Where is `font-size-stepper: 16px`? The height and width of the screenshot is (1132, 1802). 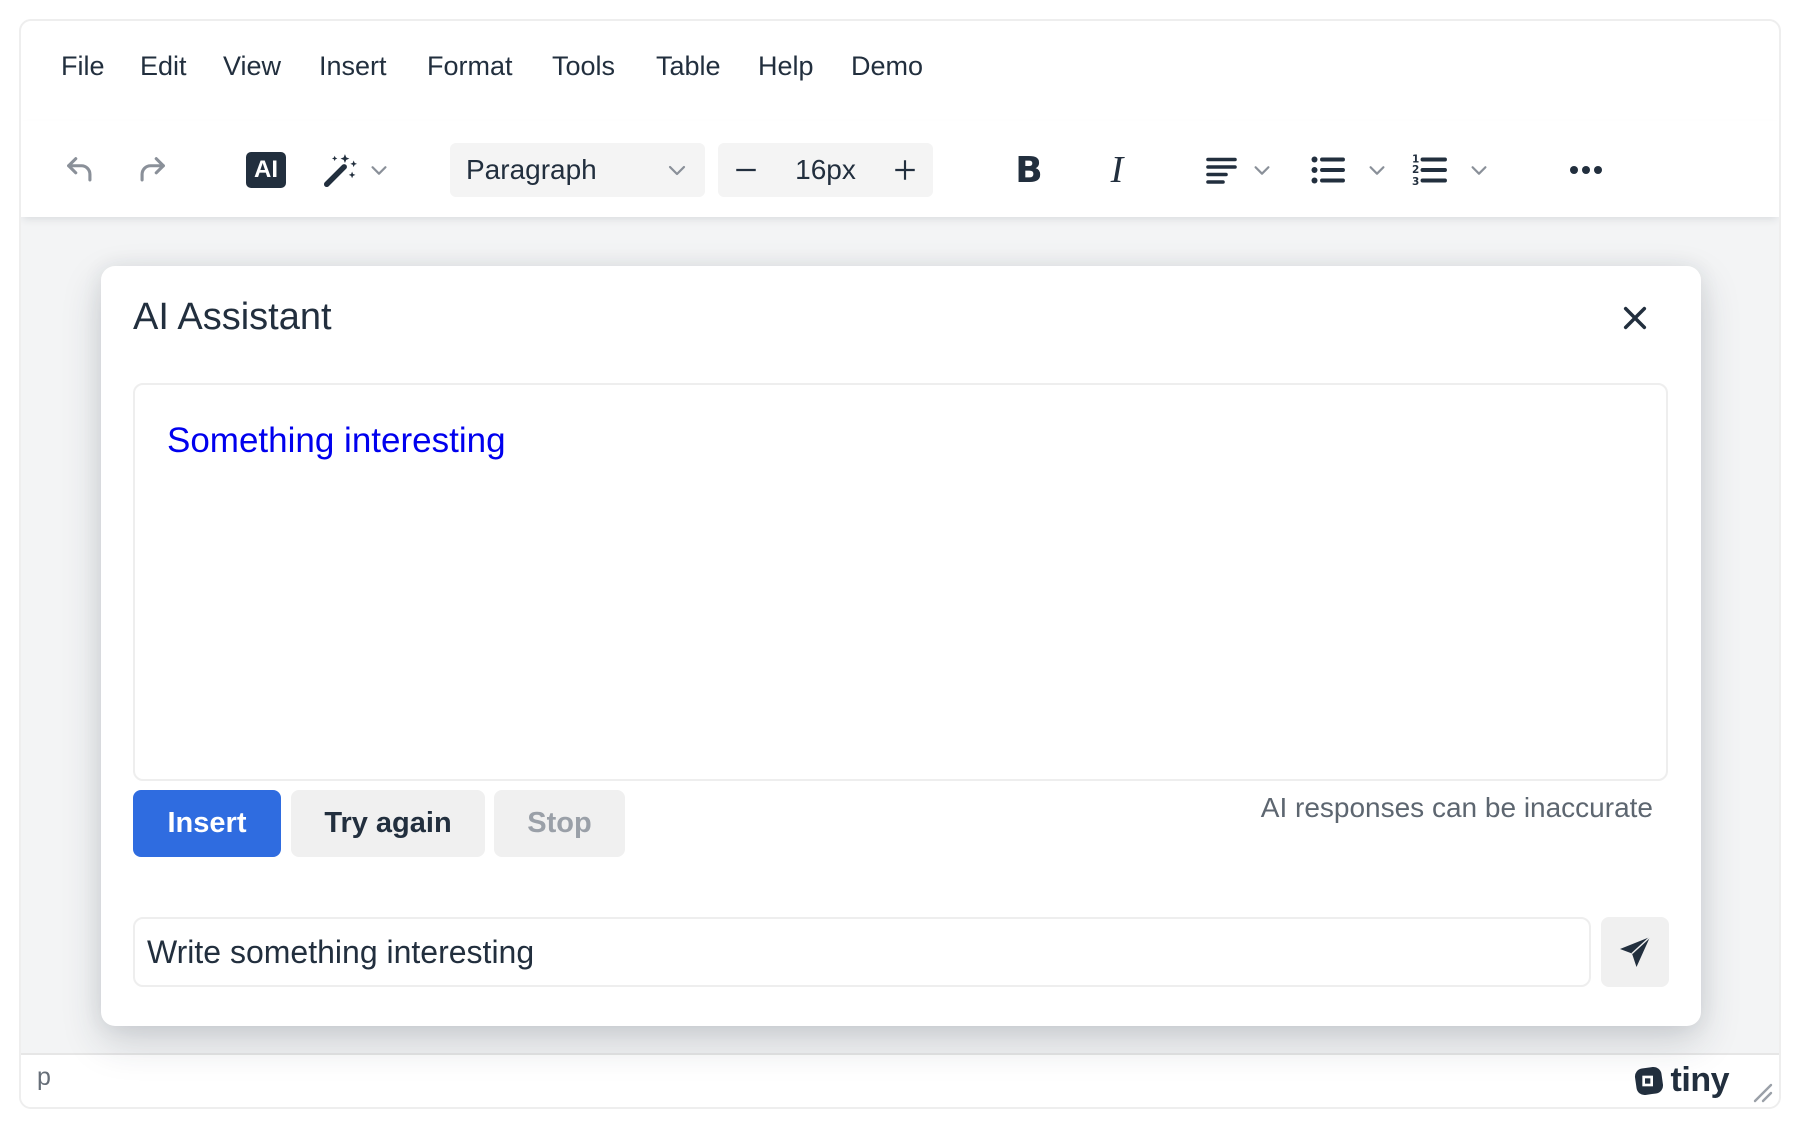
font-size-stepper: 16px is located at coordinates (825, 170).